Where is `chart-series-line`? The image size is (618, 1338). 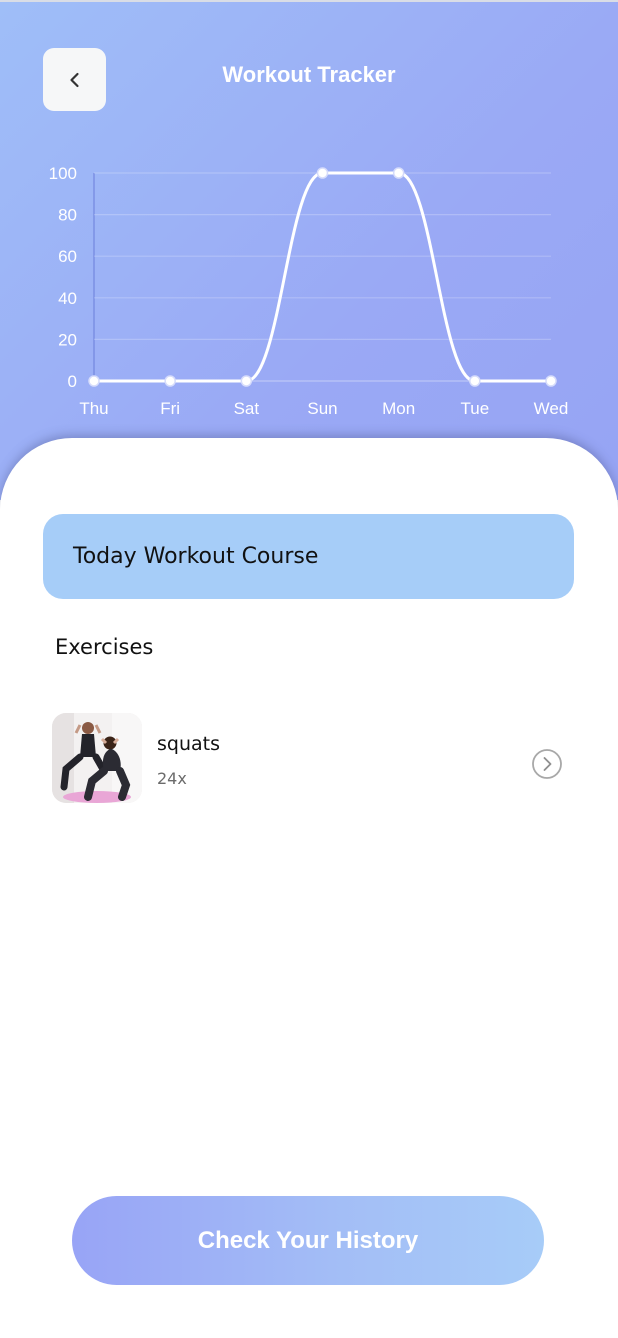
chart-series-line is located at coordinates (322, 277).